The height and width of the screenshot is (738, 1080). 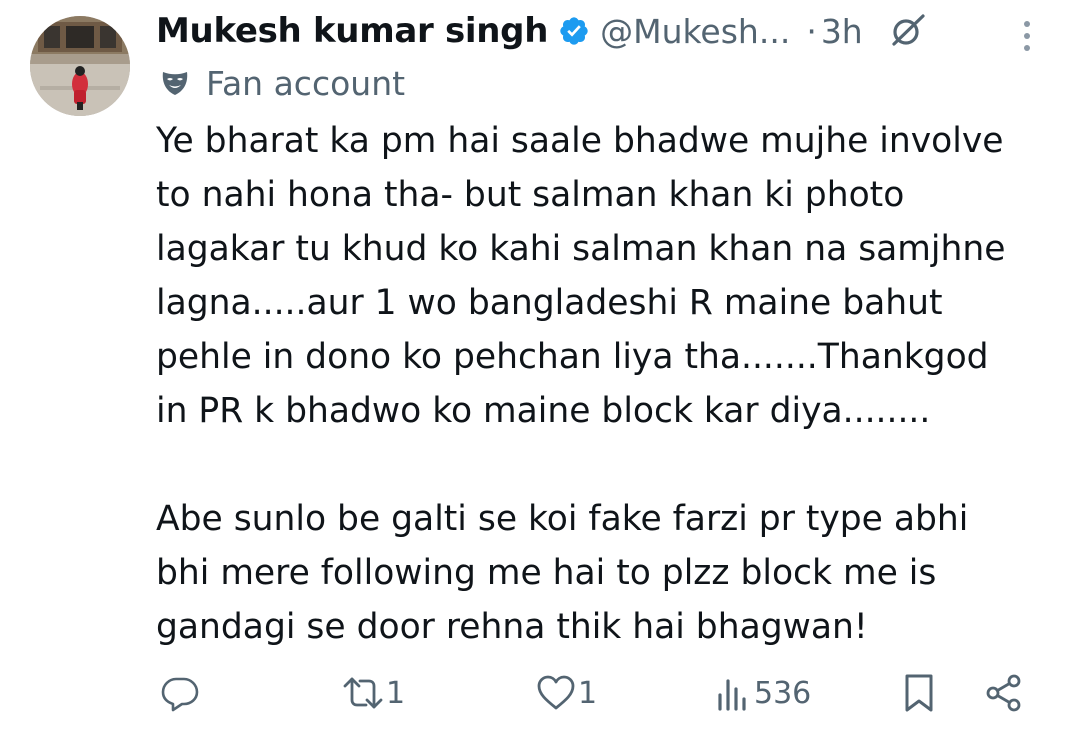 What do you see at coordinates (306, 83) in the screenshot?
I see `account-label-text: Fan account` at bounding box center [306, 83].